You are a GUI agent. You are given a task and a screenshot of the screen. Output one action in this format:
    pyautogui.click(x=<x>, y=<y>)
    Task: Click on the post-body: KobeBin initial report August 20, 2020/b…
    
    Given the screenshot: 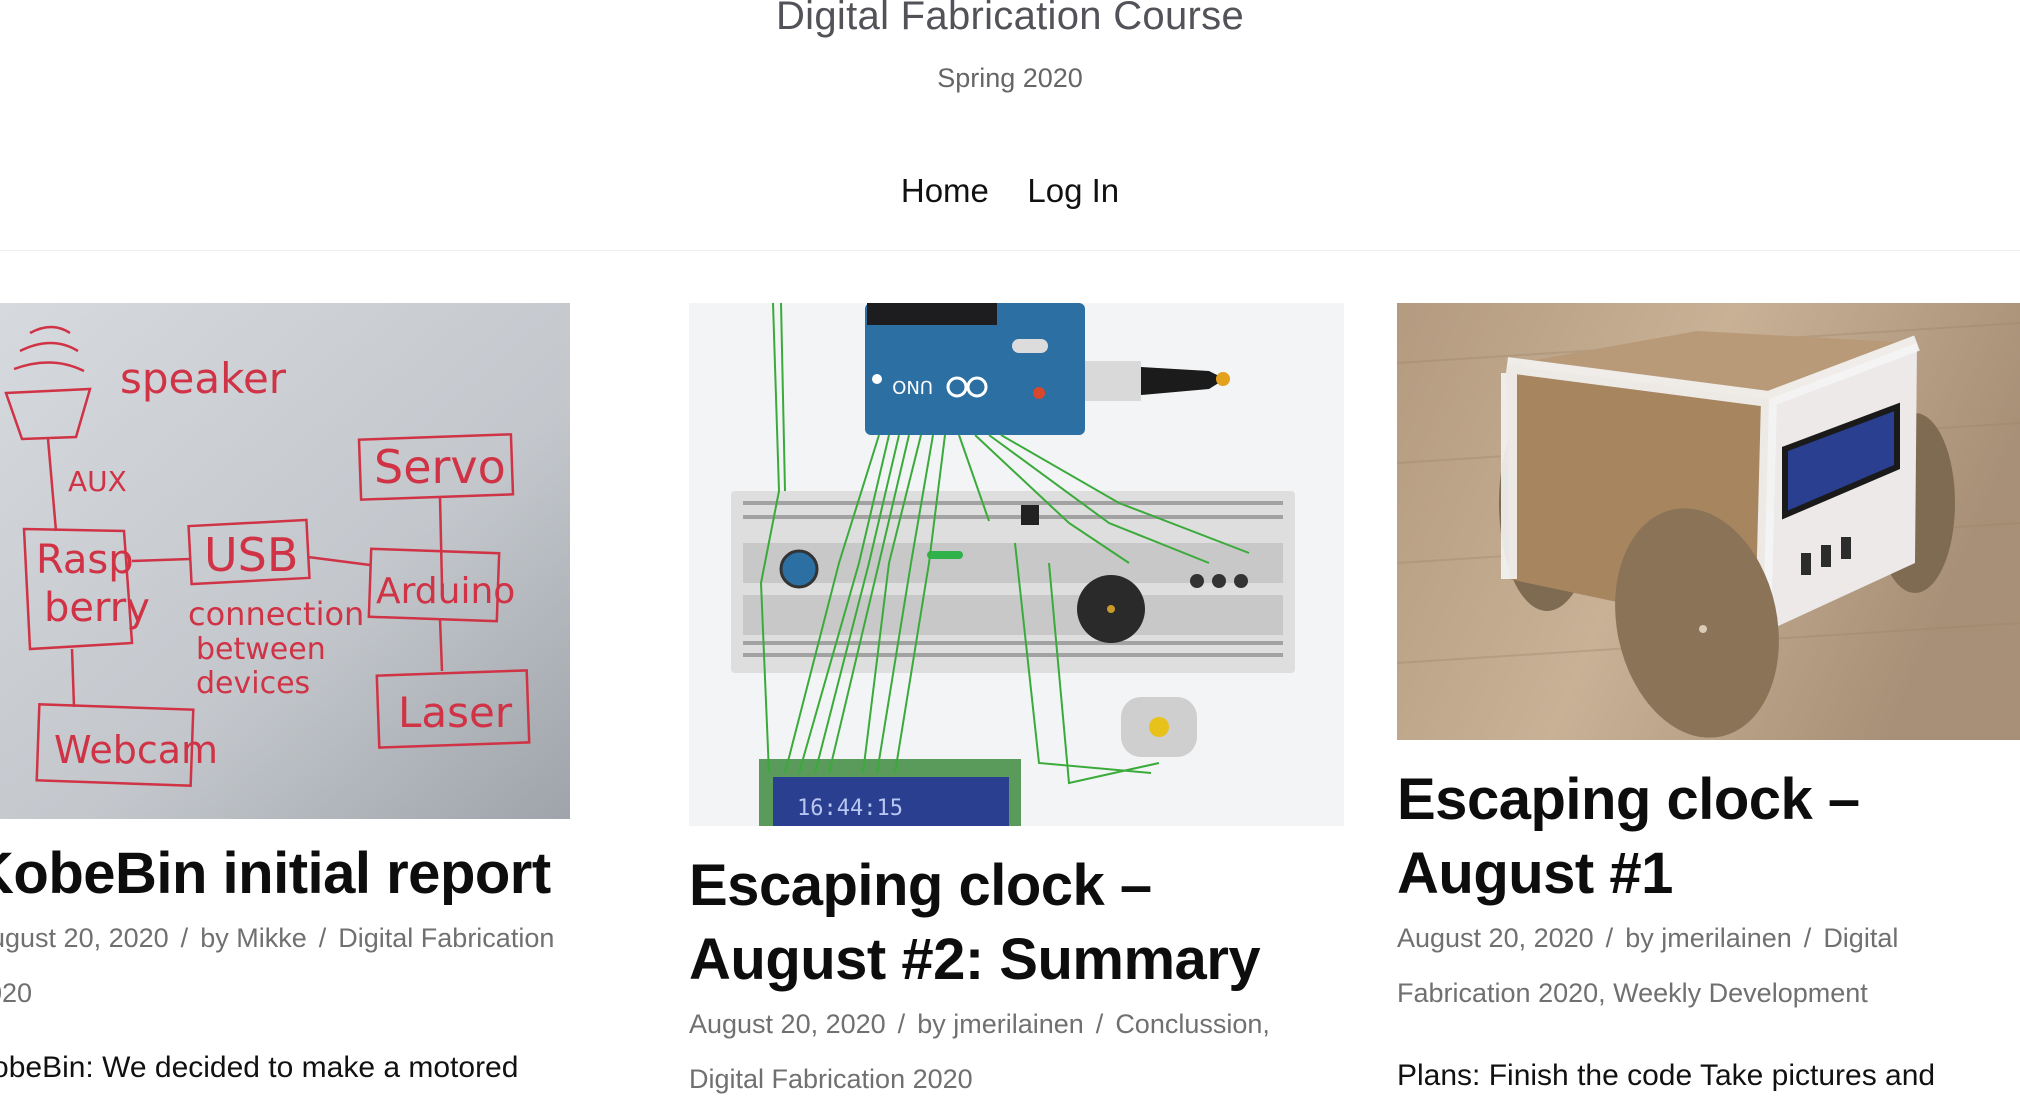 What is the action you would take?
    pyautogui.click(x=306, y=961)
    